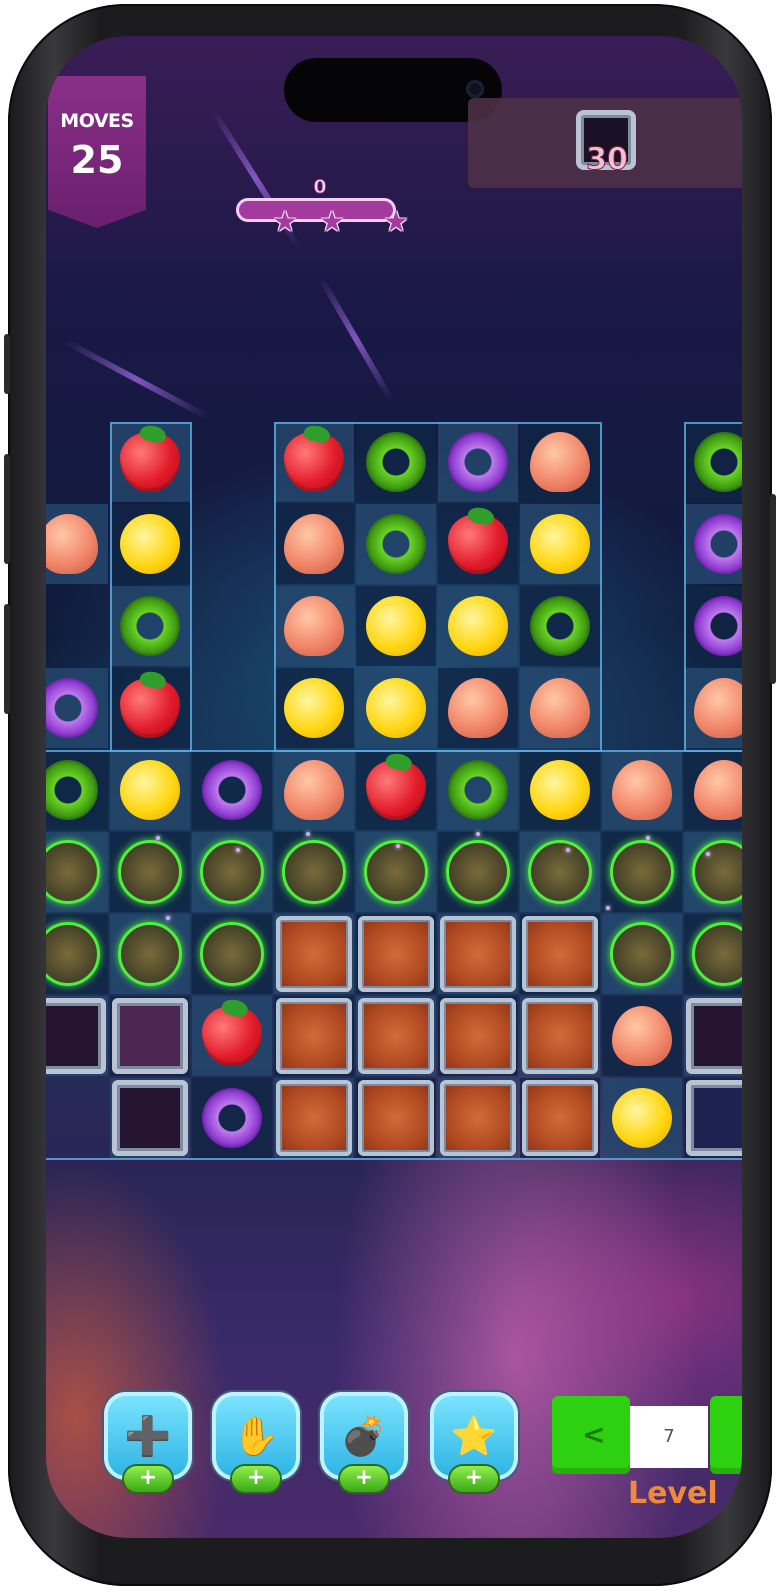 Image resolution: width=784 pixels, height=1596 pixels. Describe the element at coordinates (7, 659) in the screenshot. I see `volume-down-button` at that location.